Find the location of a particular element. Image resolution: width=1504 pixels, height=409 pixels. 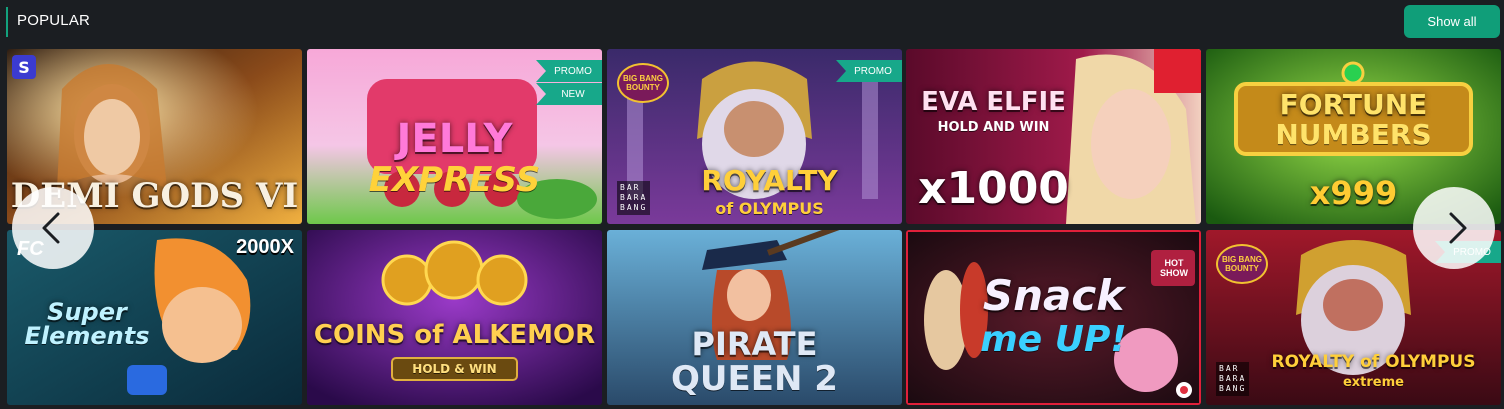

game-subtitle: Elements is located at coordinates (87, 336).